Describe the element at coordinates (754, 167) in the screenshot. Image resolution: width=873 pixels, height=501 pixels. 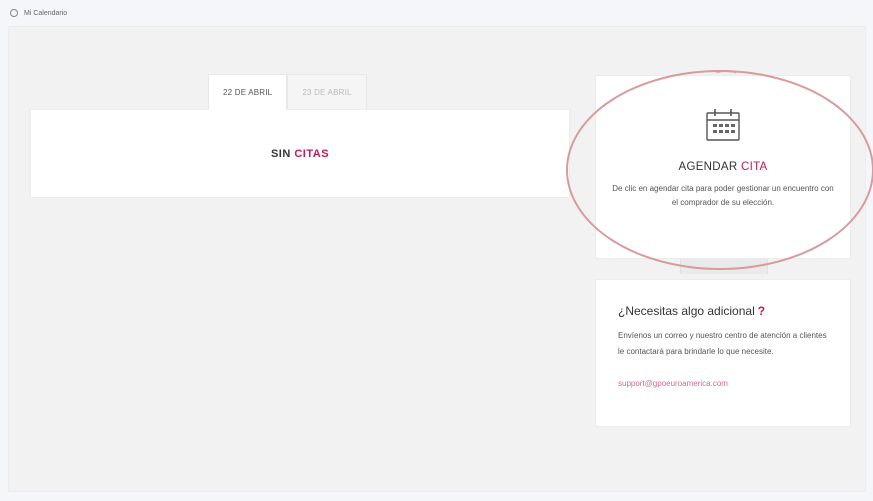
I see `schedule-title-accent: CITA` at that location.